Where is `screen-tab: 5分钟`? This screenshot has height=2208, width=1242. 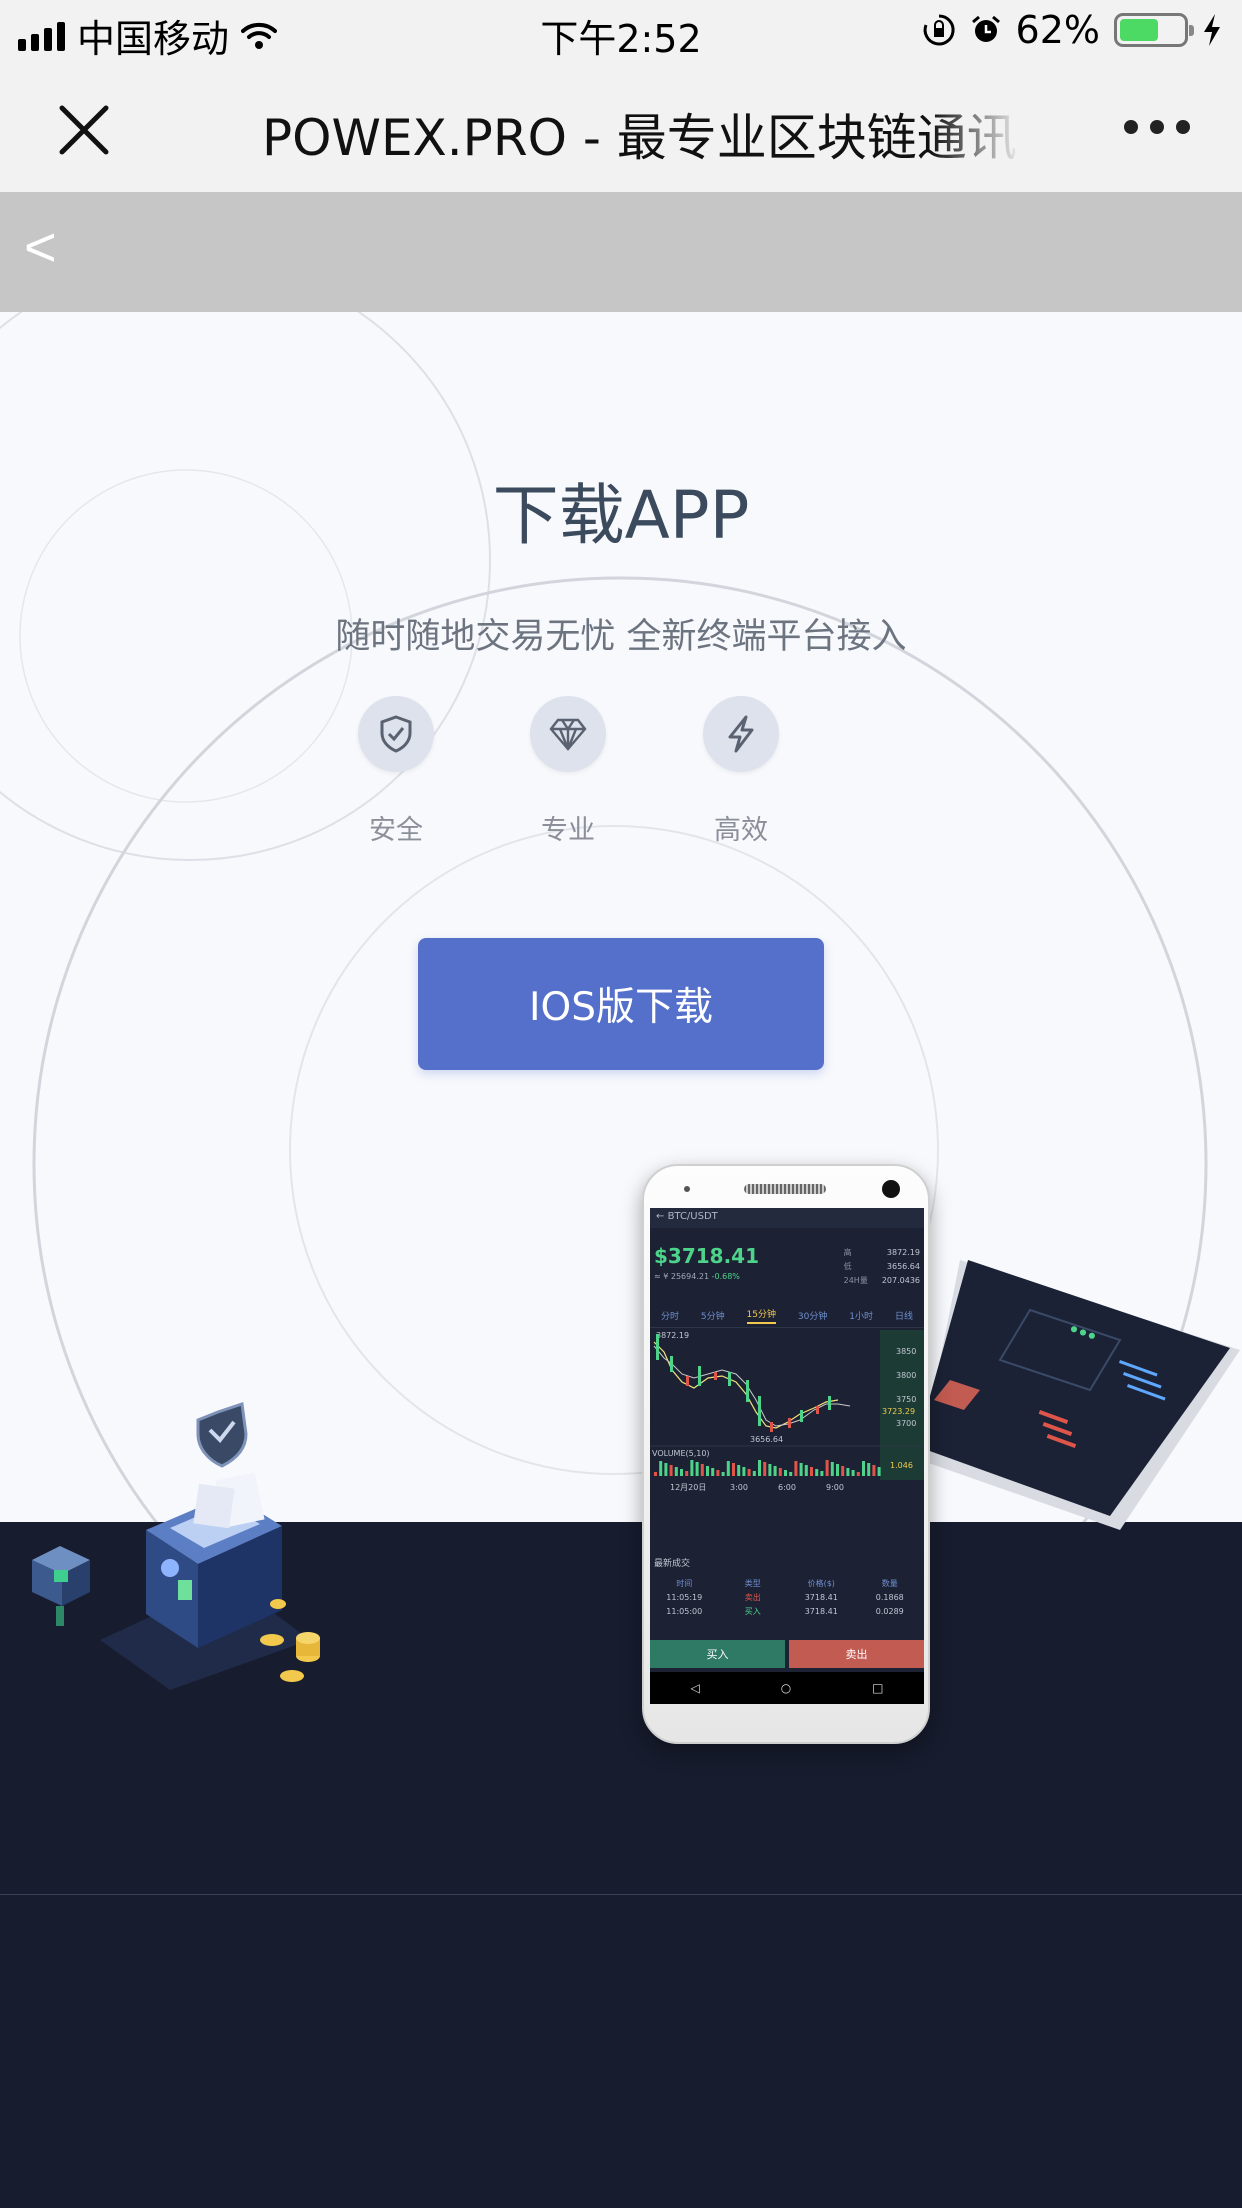 screen-tab: 5分钟 is located at coordinates (712, 1317).